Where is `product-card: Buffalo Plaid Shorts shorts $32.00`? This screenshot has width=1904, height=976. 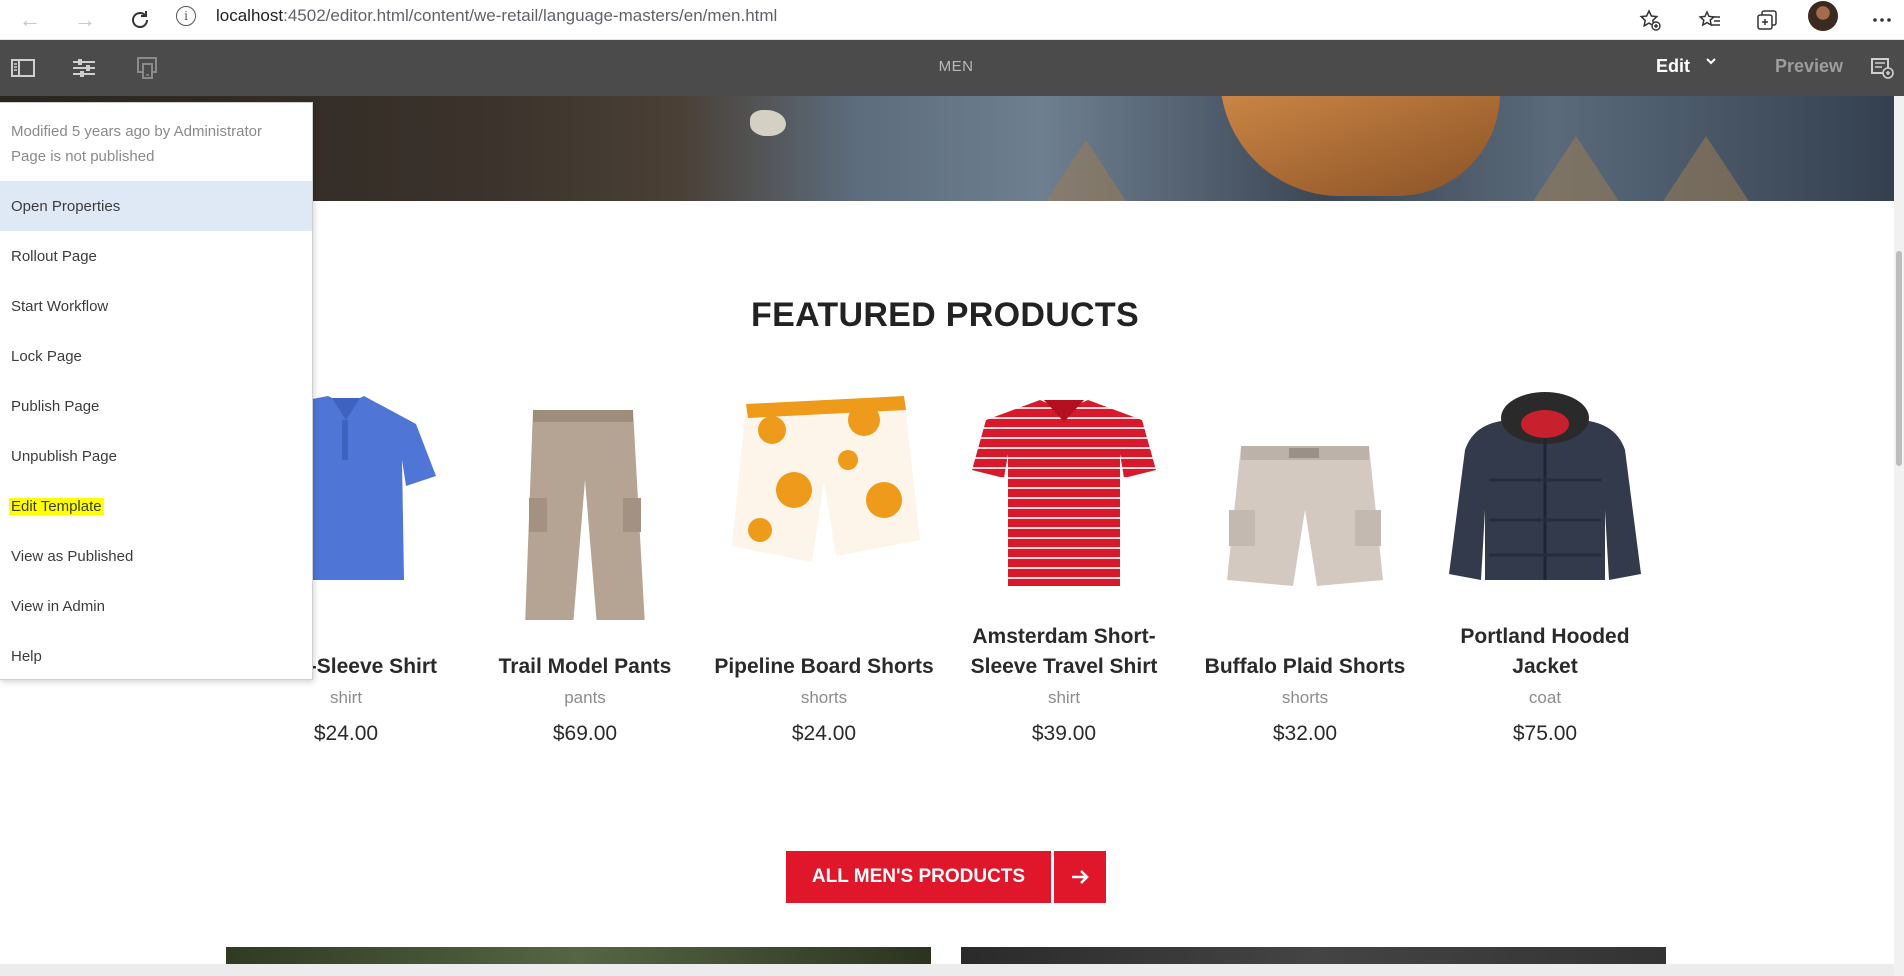
product-card: Buffalo Plaid Shorts shorts $32.00 is located at coordinates (1305, 568).